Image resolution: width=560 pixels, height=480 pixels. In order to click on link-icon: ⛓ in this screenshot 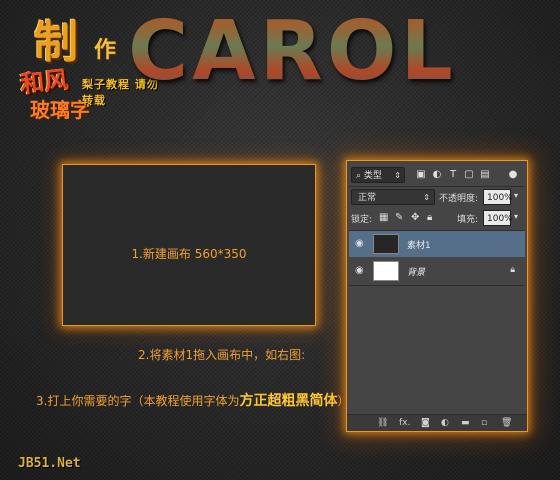, I will do `click(382, 423)`.